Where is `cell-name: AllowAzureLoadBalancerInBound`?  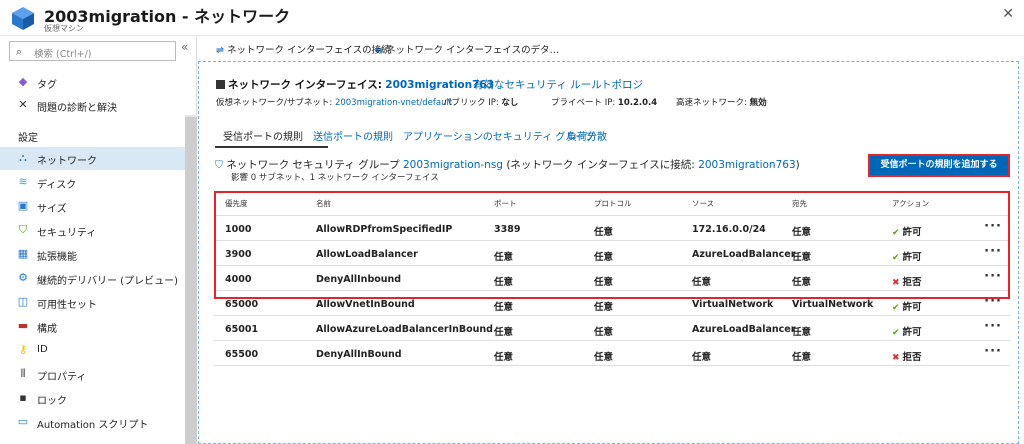 cell-name: AllowAzureLoadBalancerInBound is located at coordinates (404, 329).